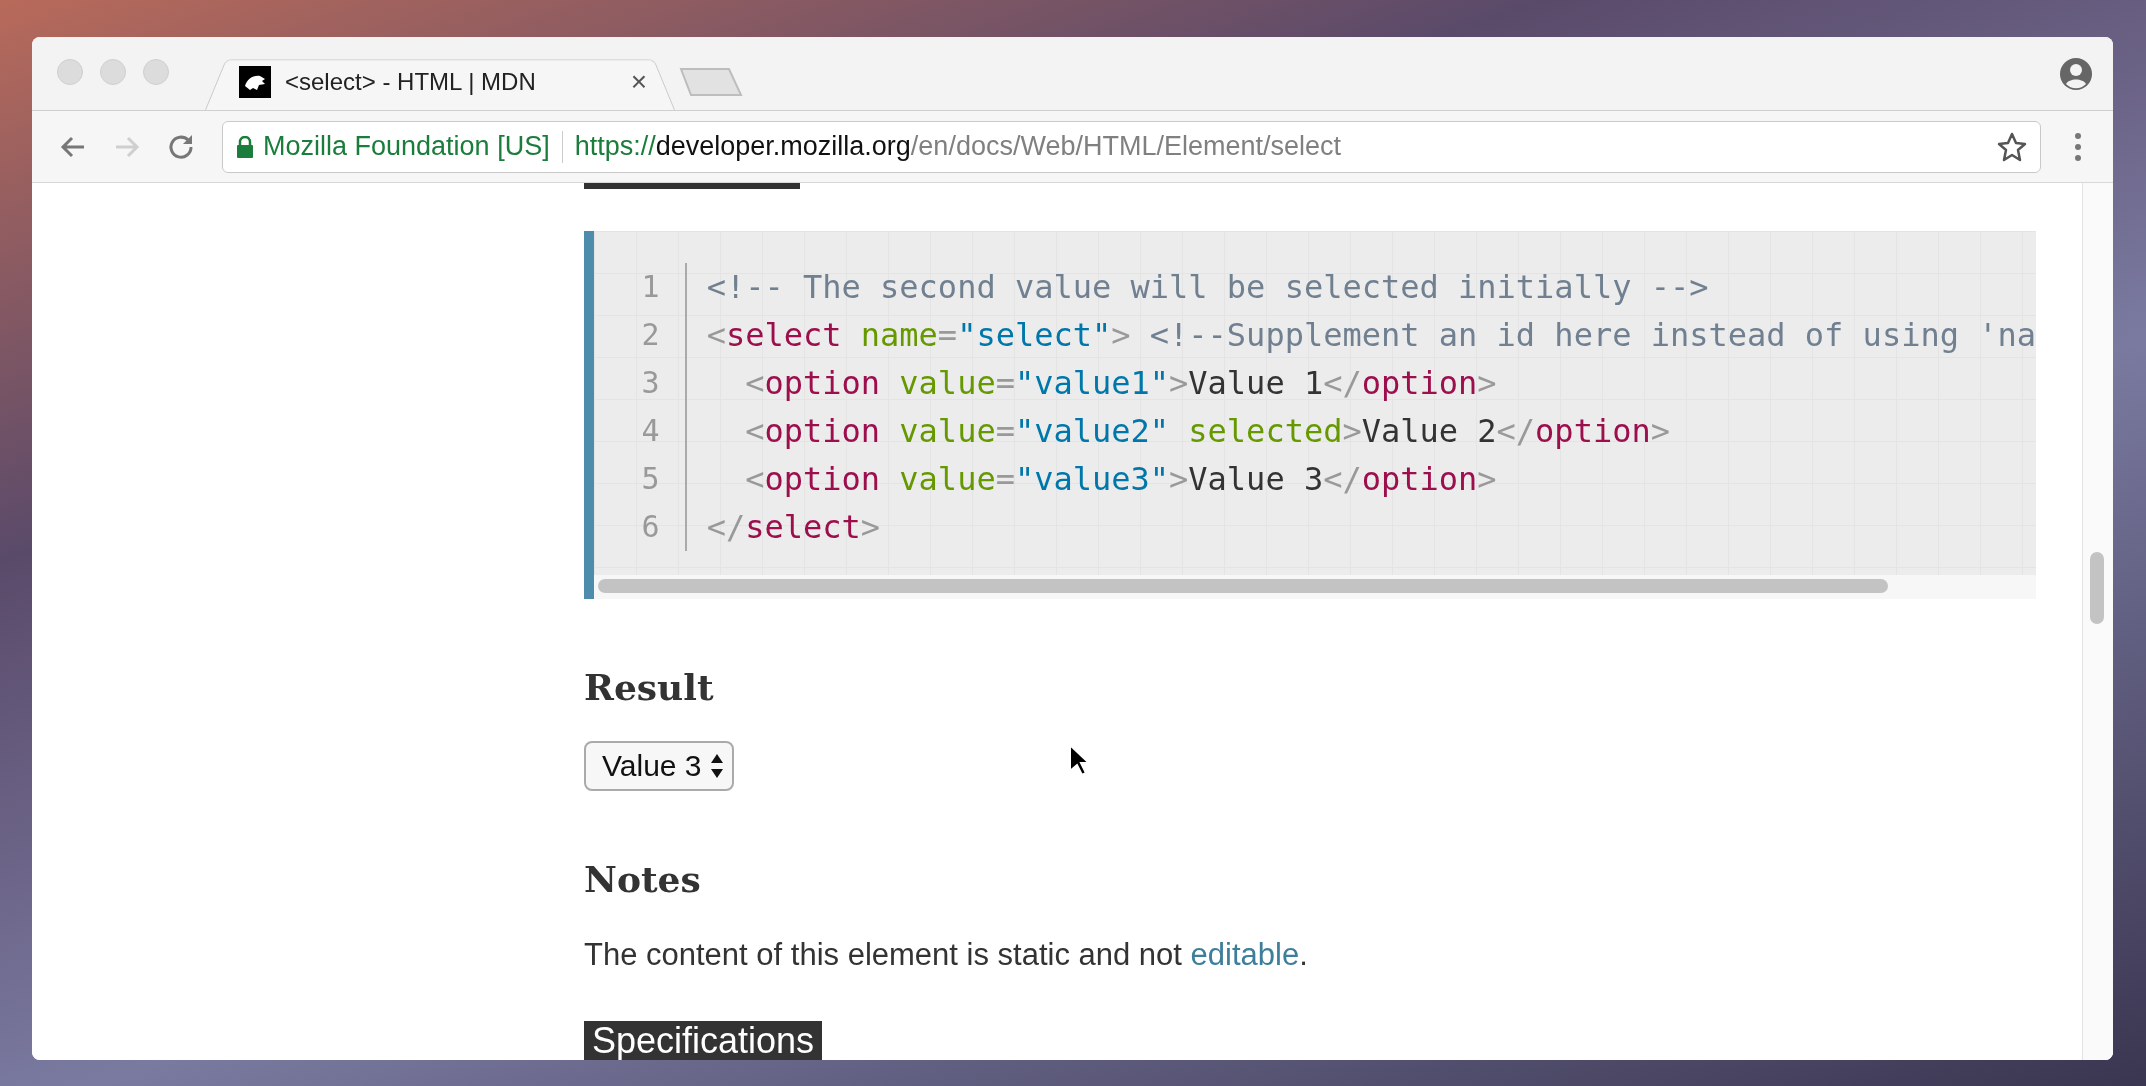 The image size is (2146, 1086). I want to click on url-text: https://developer.mozilla.org/en/docs/Web/HTML/Element/select, so click(958, 146).